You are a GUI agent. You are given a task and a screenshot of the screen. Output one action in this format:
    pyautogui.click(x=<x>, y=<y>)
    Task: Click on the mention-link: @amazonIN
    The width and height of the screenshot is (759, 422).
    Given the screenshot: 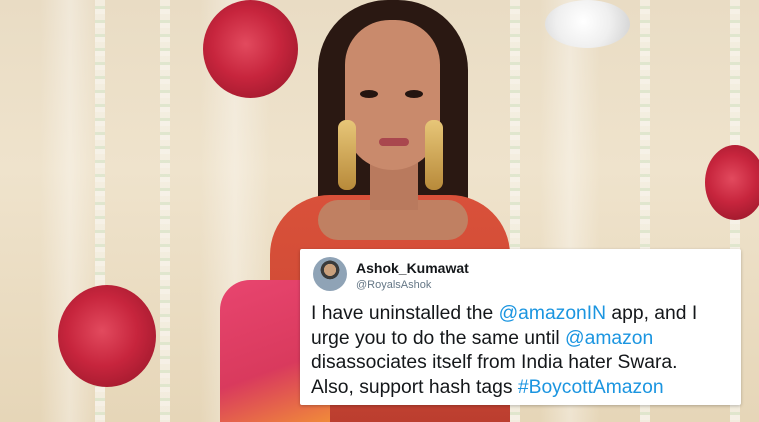 What is the action you would take?
    pyautogui.click(x=552, y=313)
    